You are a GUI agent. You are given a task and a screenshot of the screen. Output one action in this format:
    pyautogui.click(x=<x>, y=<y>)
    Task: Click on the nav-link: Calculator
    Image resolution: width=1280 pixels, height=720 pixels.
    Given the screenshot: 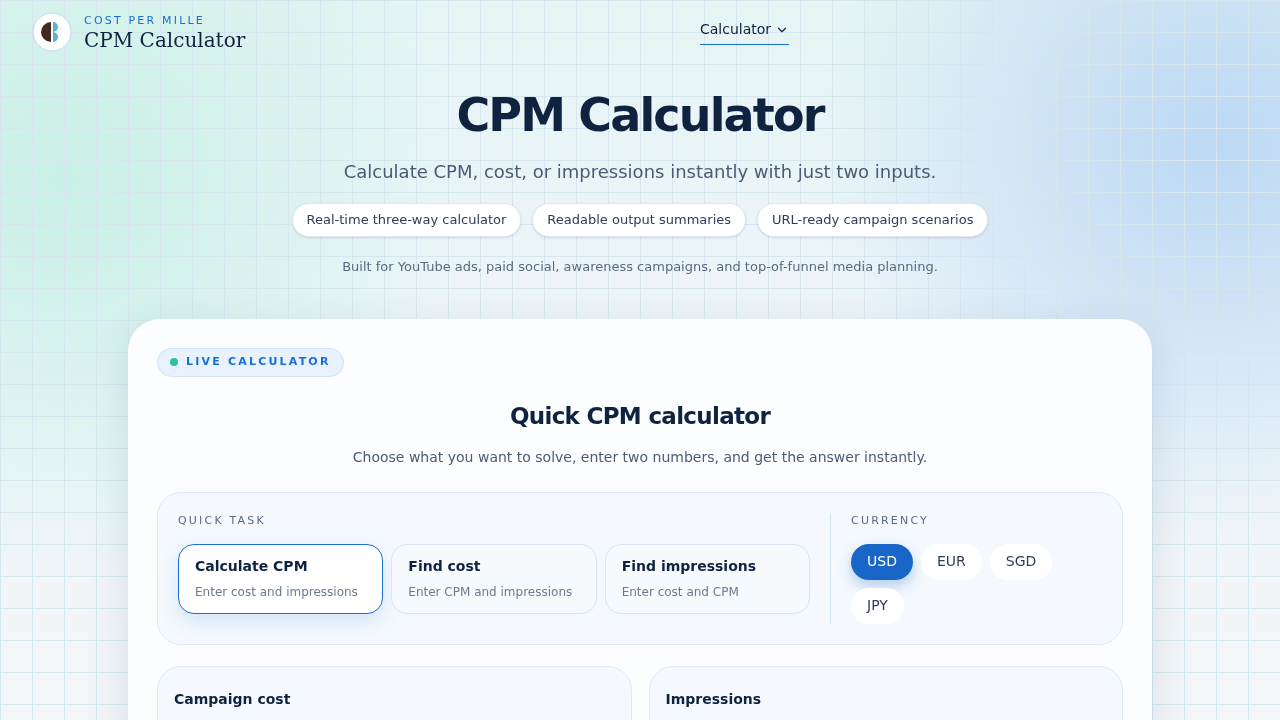 What is the action you would take?
    pyautogui.click(x=745, y=32)
    